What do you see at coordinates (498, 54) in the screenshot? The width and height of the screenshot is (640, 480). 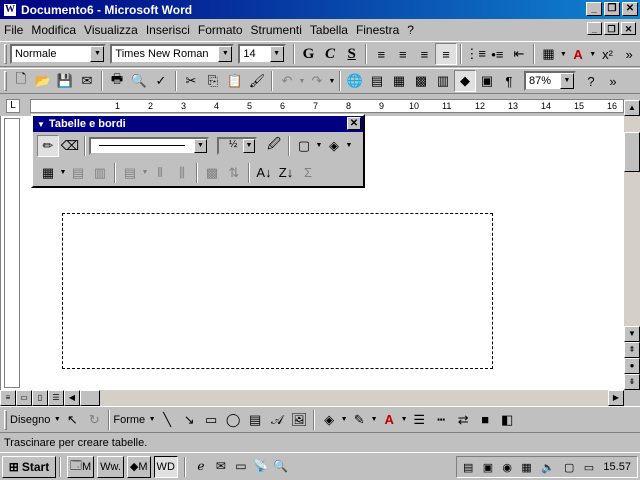 I see `bullets-icon: •≡` at bounding box center [498, 54].